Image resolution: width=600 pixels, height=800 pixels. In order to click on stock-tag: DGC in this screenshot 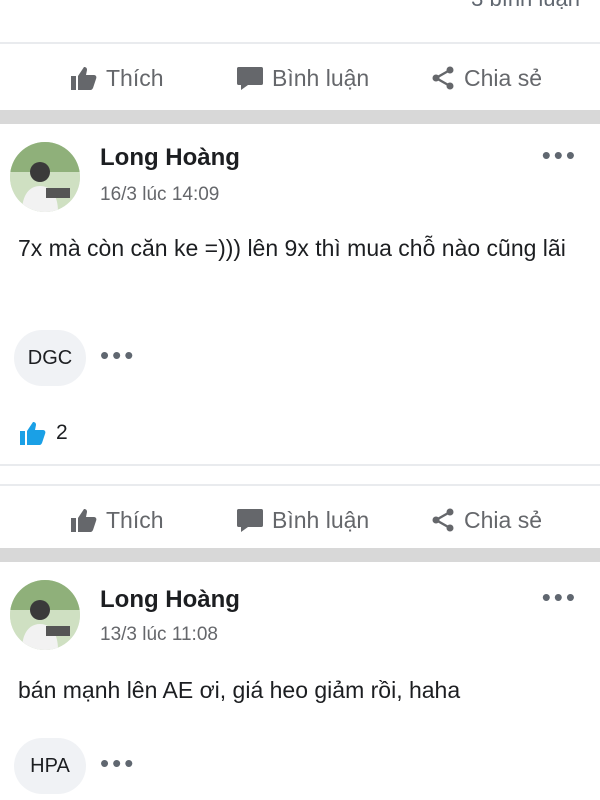, I will do `click(50, 358)`.